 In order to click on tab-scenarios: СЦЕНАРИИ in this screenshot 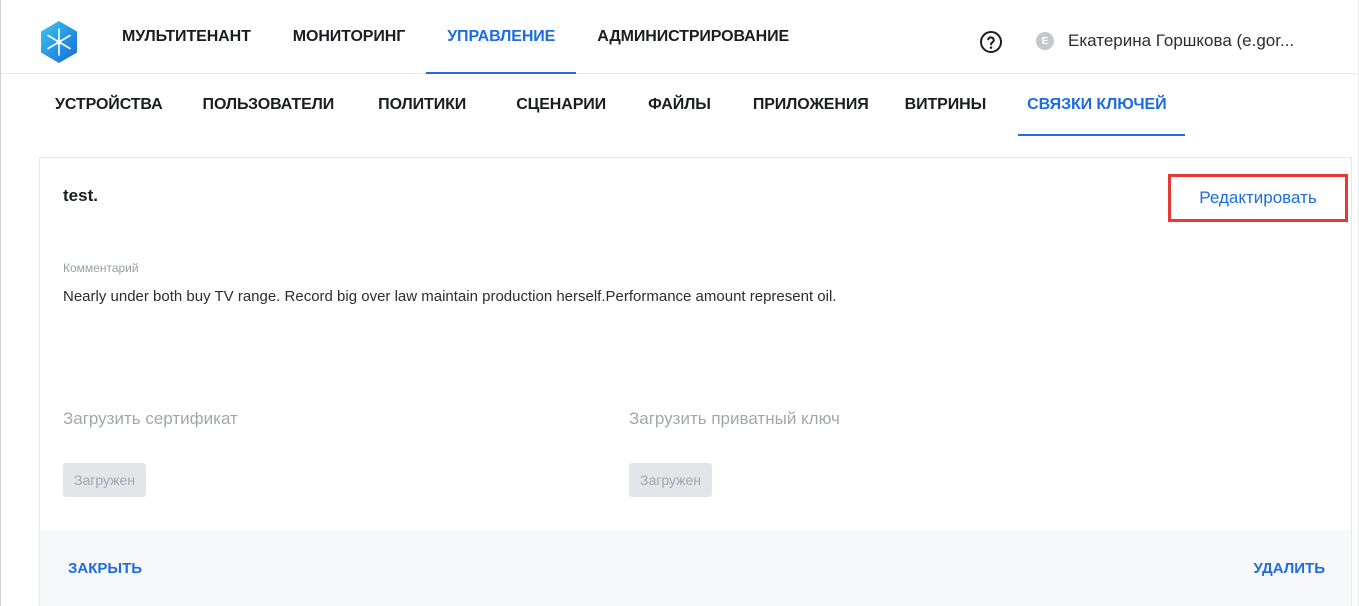, I will do `click(561, 105)`.